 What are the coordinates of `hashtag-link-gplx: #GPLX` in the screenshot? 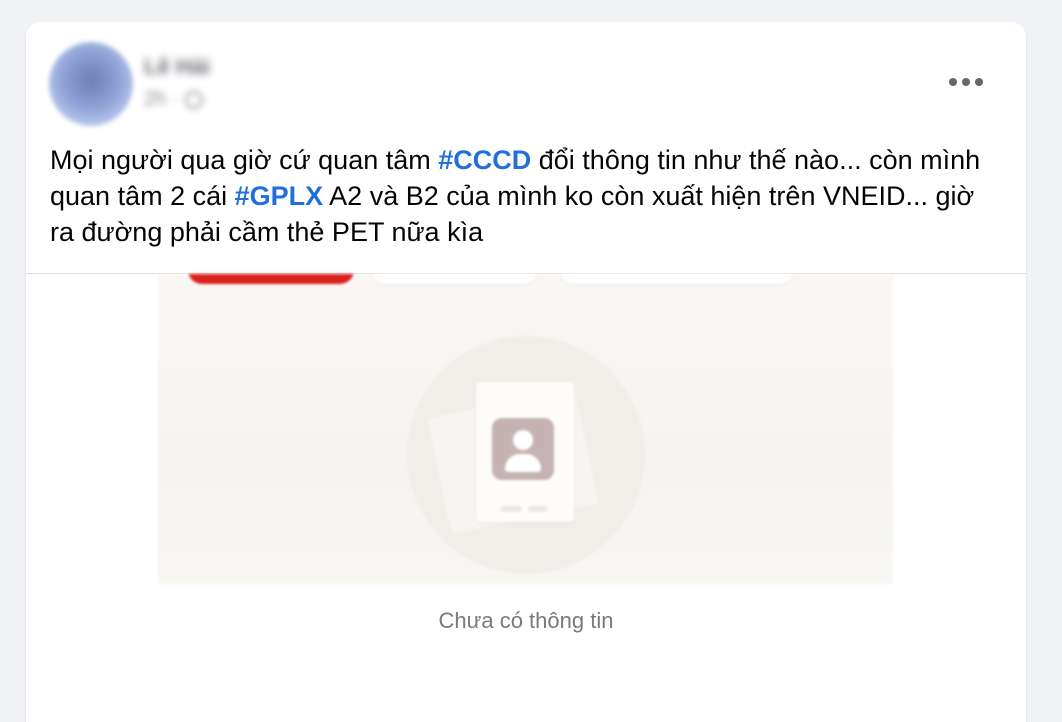 It's located at (279, 196).